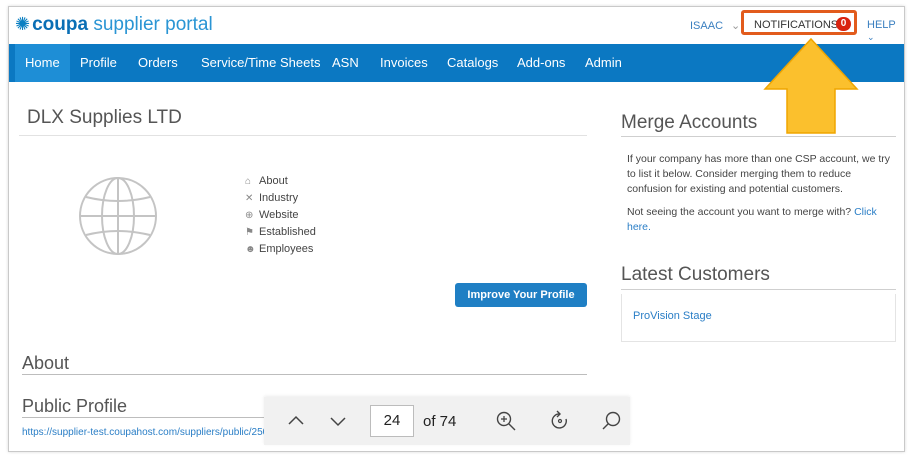 The width and height of the screenshot is (913, 459). I want to click on help-menu: HELP ⌄, so click(885, 31).